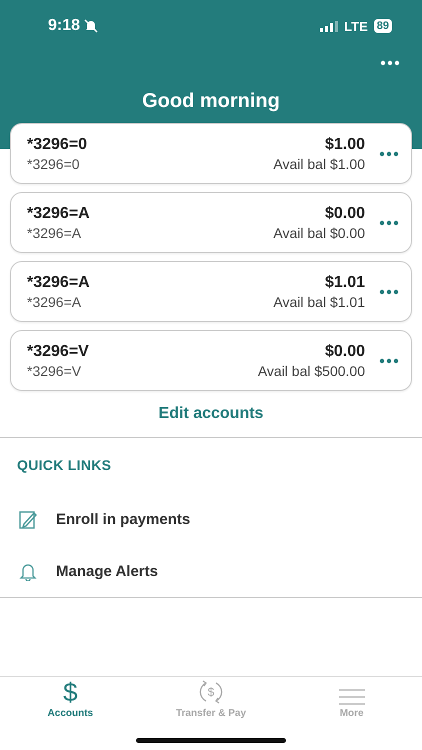 Image resolution: width=422 pixels, height=750 pixels. I want to click on account-card: *3296=A *3296=A $1.01 Avail bal $1.01, so click(211, 291).